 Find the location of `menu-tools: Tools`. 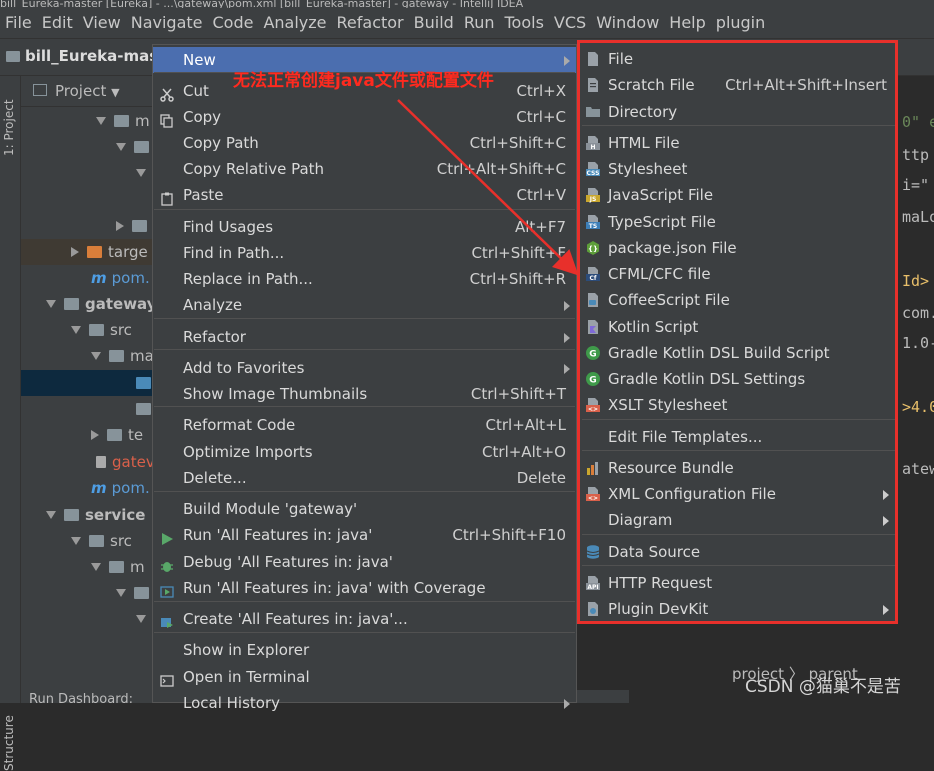

menu-tools: Tools is located at coordinates (524, 23).